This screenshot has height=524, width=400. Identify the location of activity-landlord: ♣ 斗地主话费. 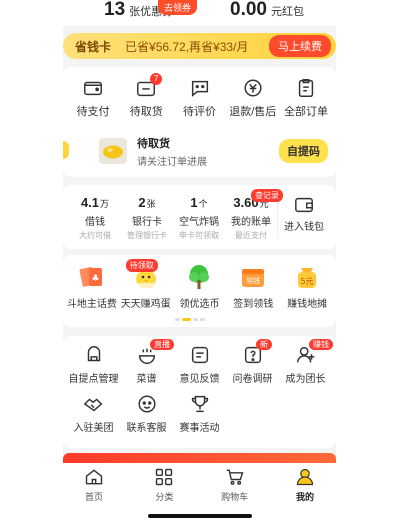
(92, 294).